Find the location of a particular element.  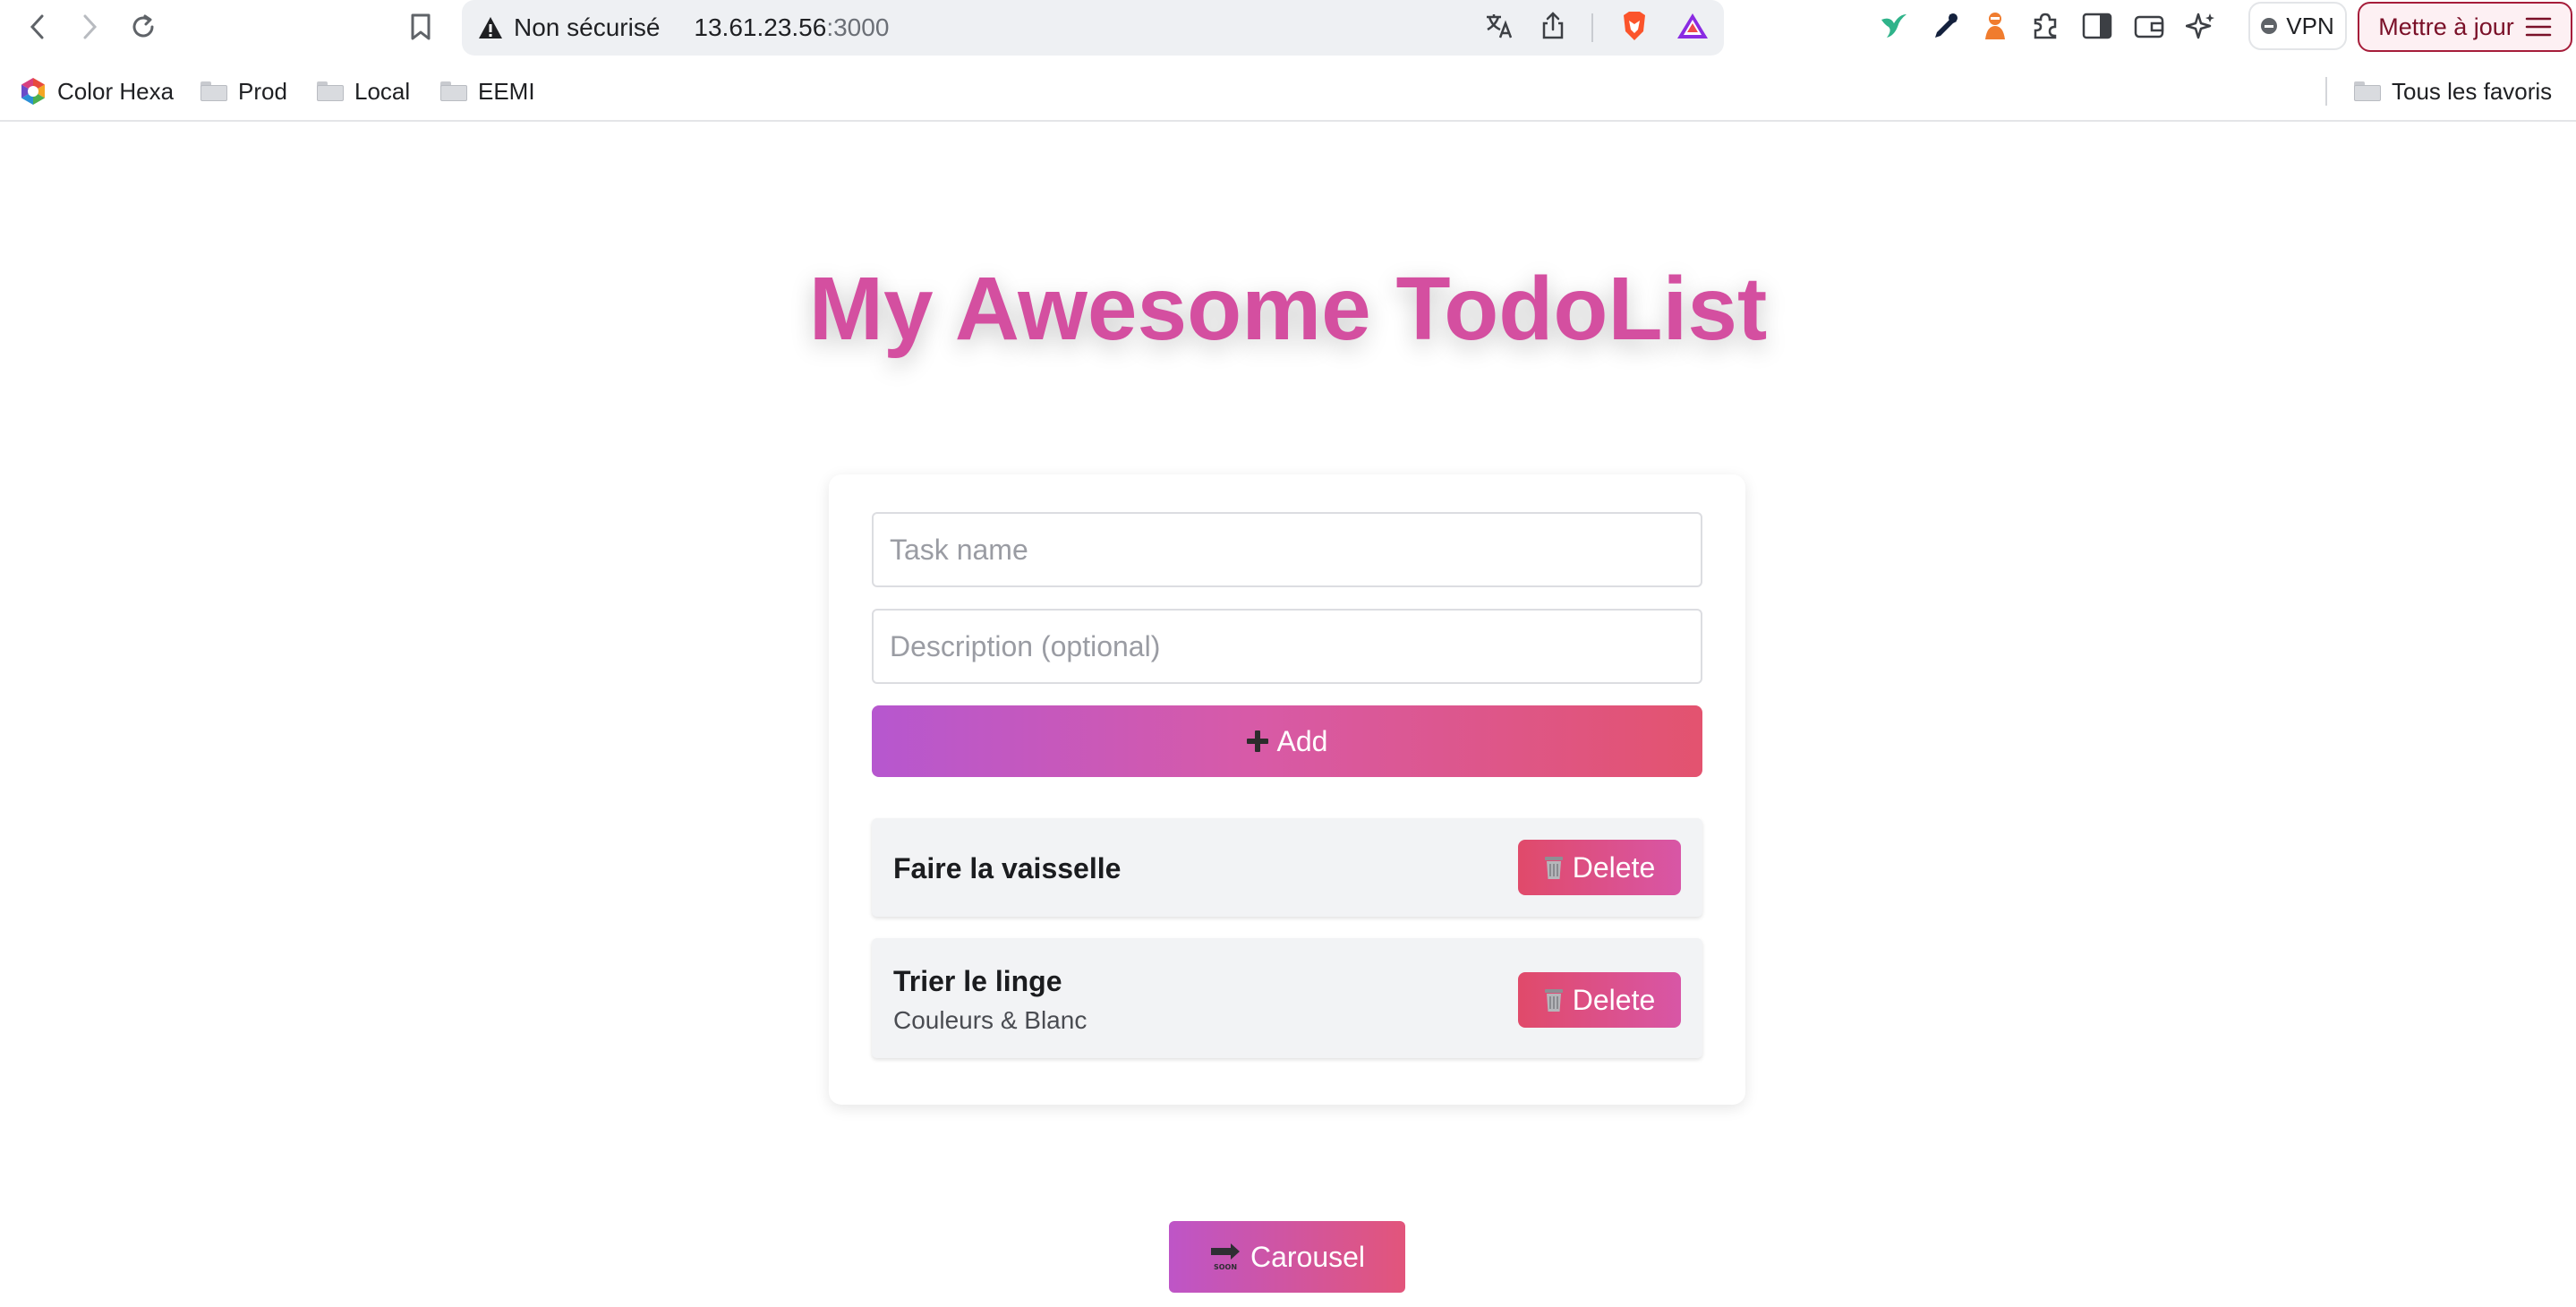

add-button: Add is located at coordinates (1287, 741).